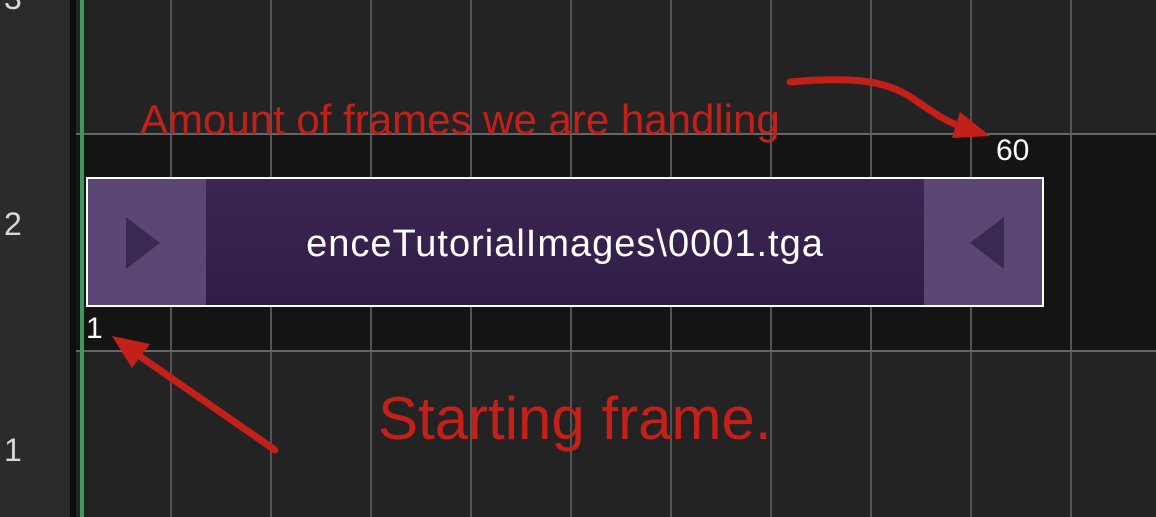  Describe the element at coordinates (195, 395) in the screenshot. I see `arrow-to-start-frame-icon` at that location.